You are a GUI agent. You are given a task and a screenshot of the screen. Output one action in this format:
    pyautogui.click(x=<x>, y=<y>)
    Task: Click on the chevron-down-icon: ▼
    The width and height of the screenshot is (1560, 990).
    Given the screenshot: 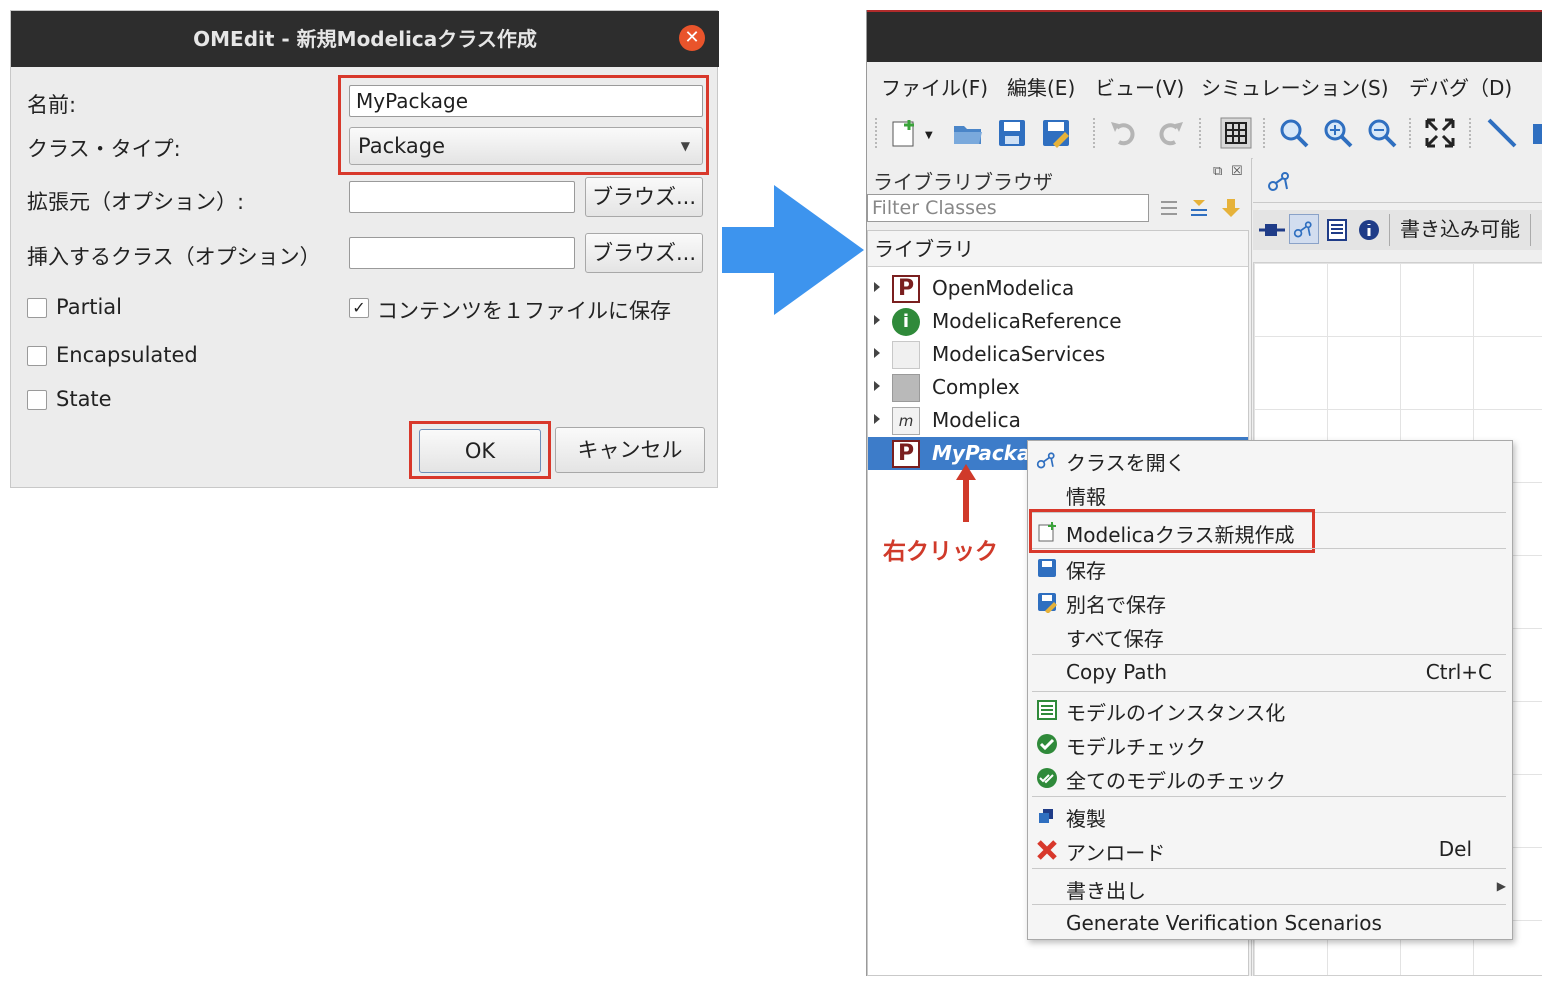 What is the action you would take?
    pyautogui.click(x=929, y=135)
    